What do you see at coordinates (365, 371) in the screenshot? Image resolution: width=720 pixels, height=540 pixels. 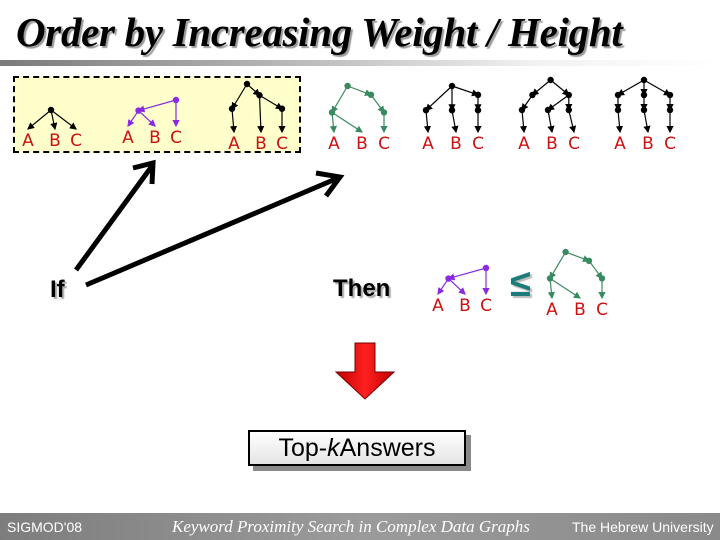 I see `red-down-arrow-icon` at bounding box center [365, 371].